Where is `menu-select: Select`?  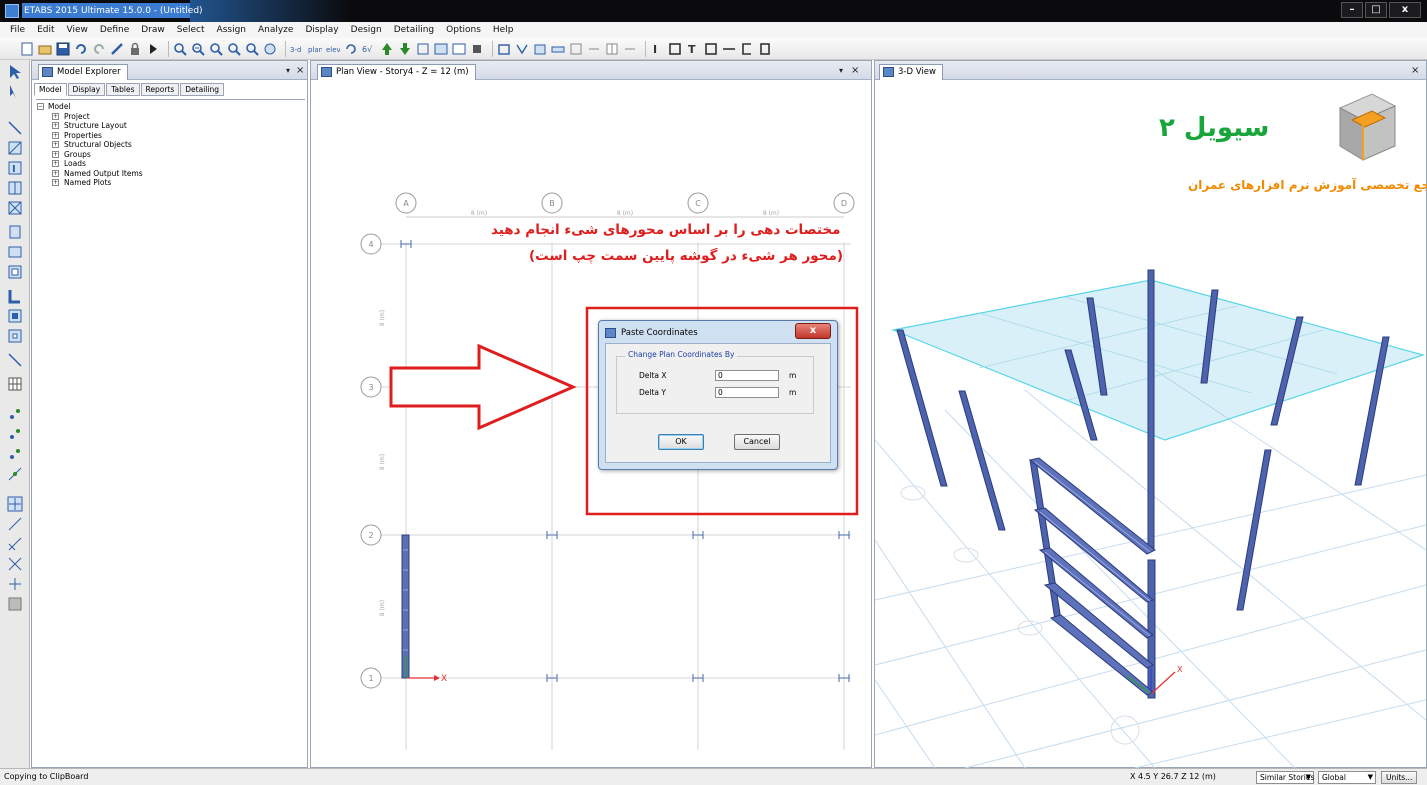
menu-select: Select is located at coordinates (191, 30).